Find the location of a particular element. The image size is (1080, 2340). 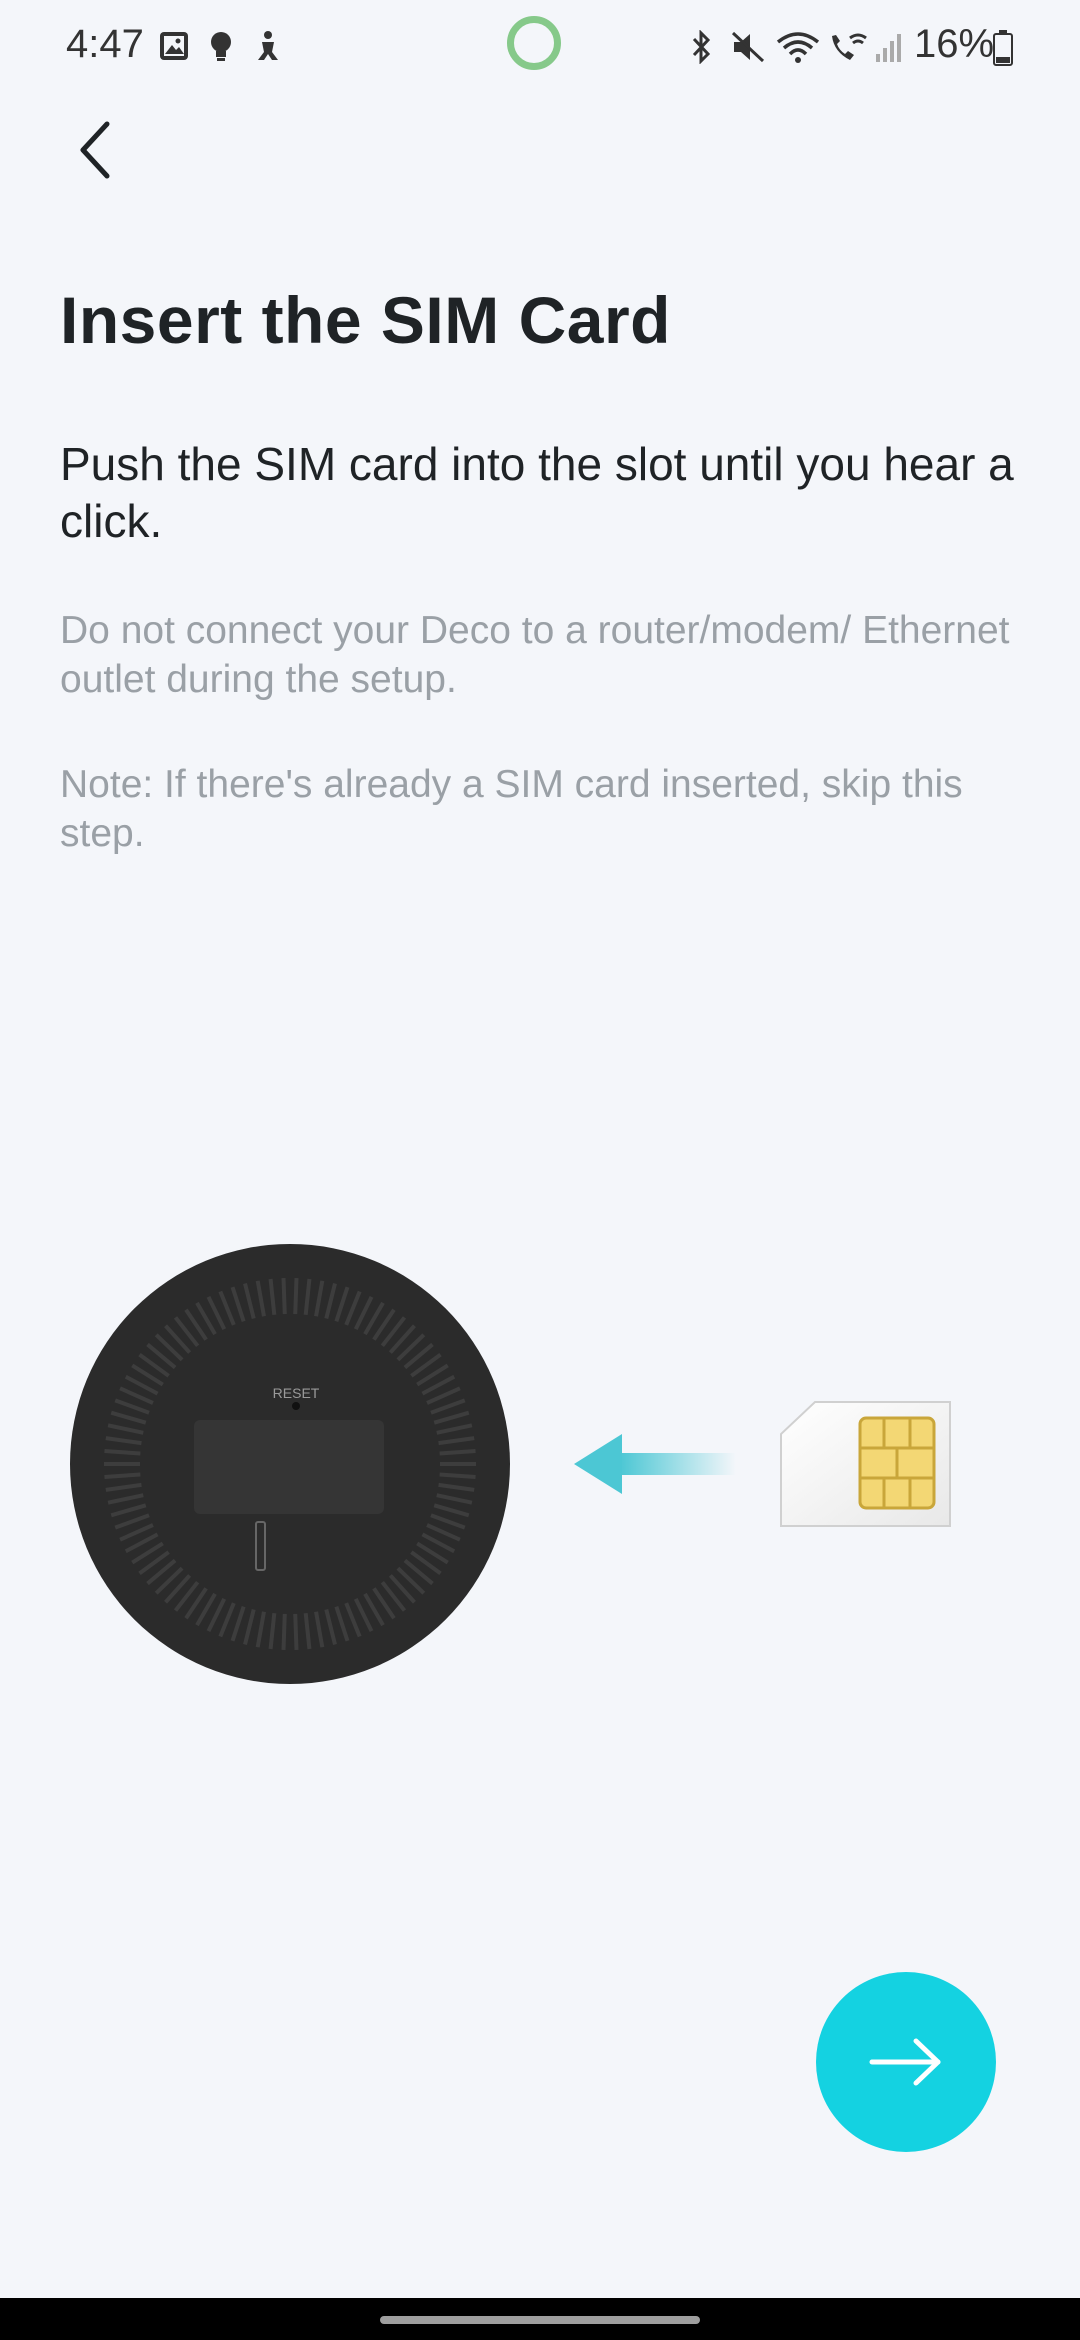

gallery-icon is located at coordinates (174, 46).